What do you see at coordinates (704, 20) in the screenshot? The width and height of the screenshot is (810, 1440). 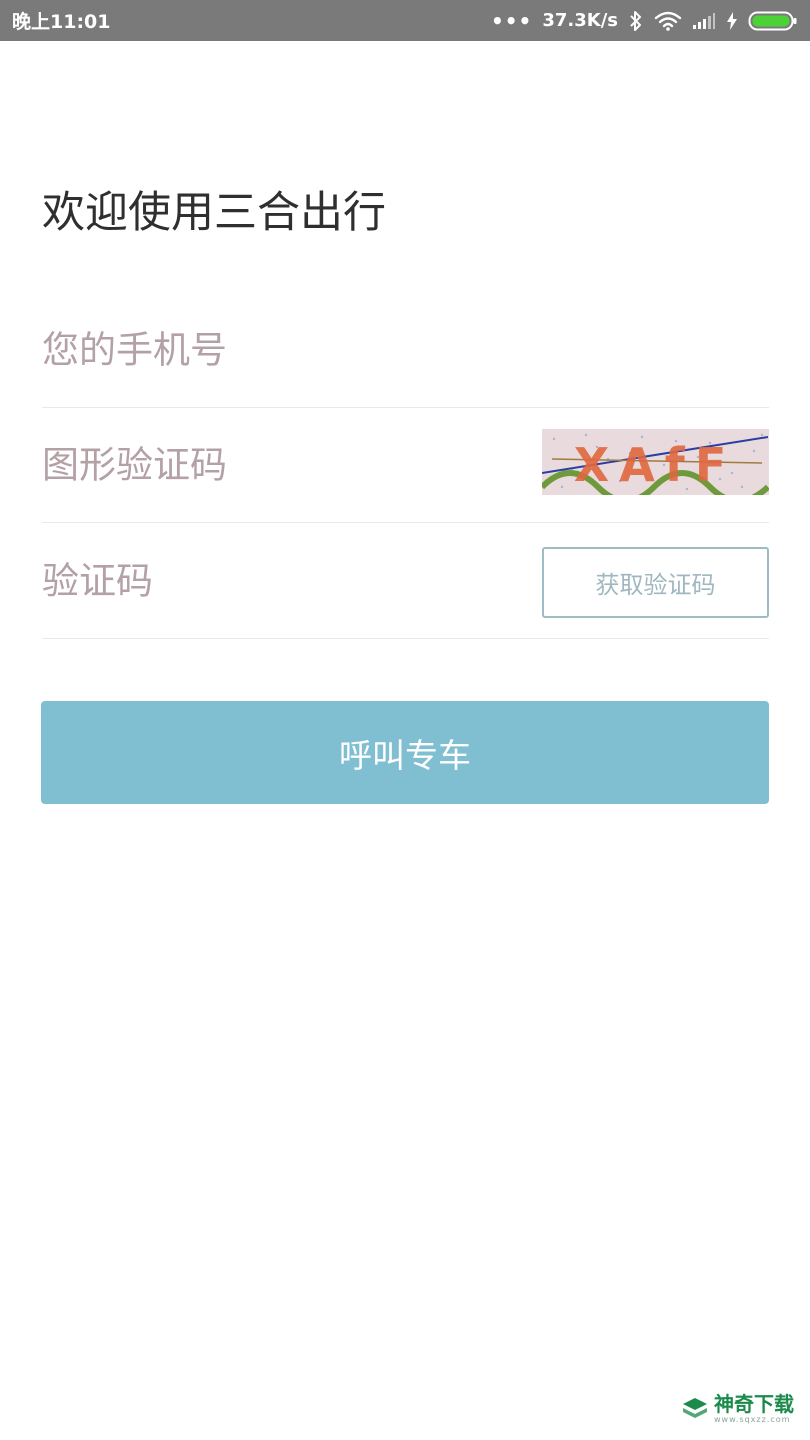 I see `signal-icon` at bounding box center [704, 20].